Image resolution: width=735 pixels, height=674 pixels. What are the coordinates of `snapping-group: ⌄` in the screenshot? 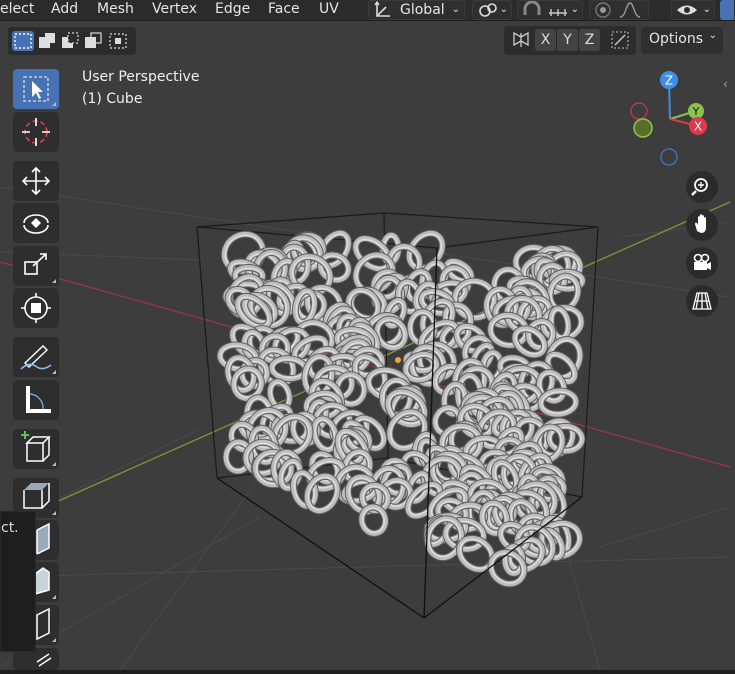 It's located at (550, 10).